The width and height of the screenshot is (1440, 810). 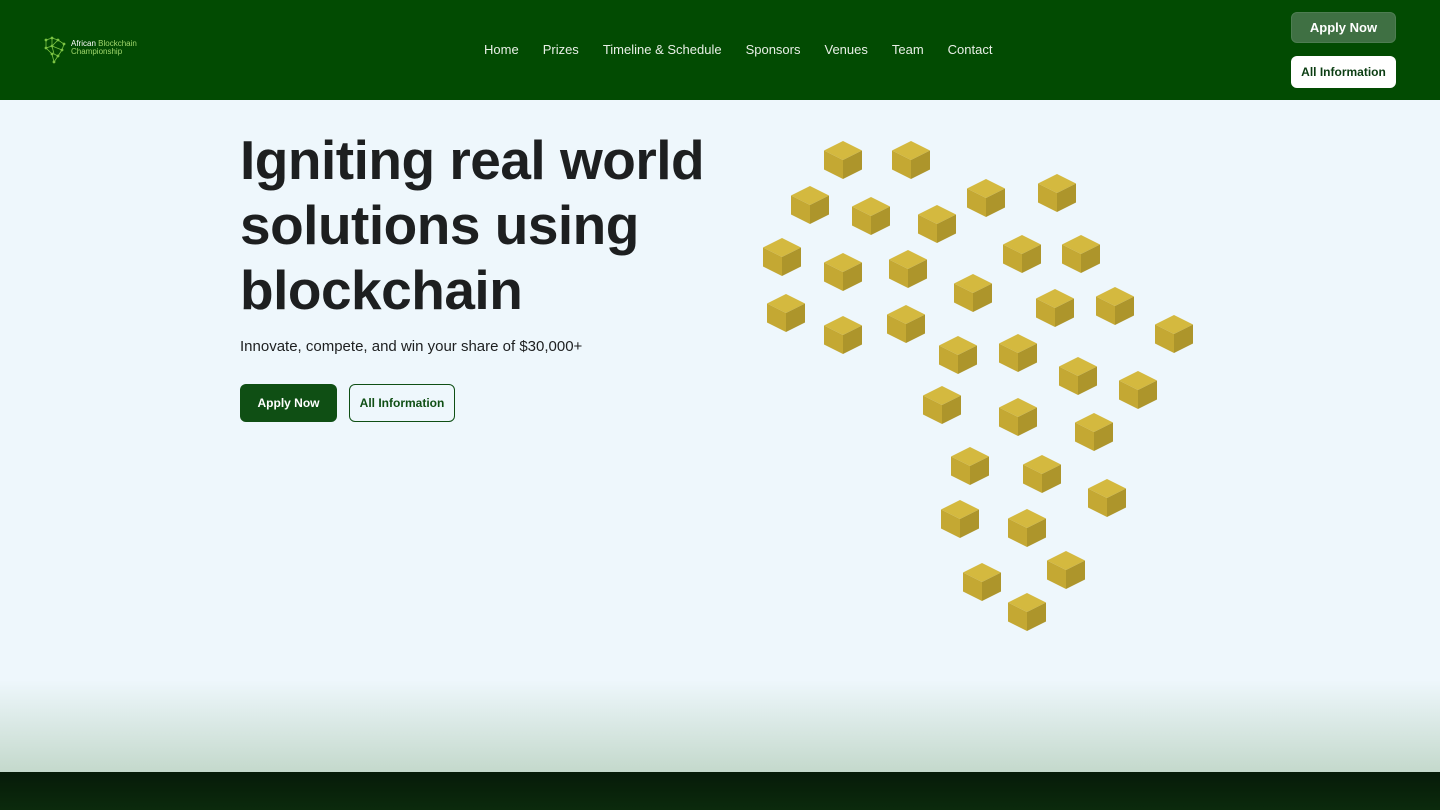 What do you see at coordinates (720, 726) in the screenshot?
I see `bottom-fade` at bounding box center [720, 726].